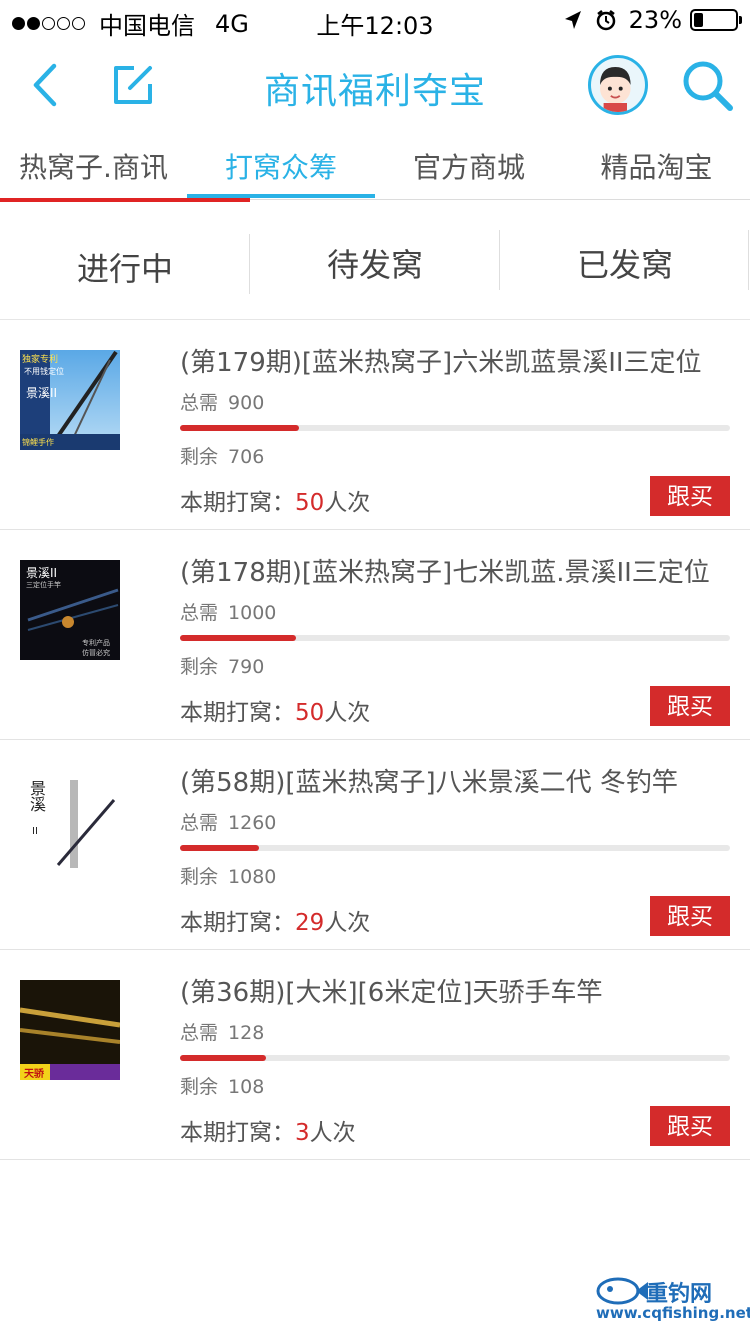 Image resolution: width=750 pixels, height=1334 pixels. I want to click on item-total: 总需 1260, so click(228, 821).